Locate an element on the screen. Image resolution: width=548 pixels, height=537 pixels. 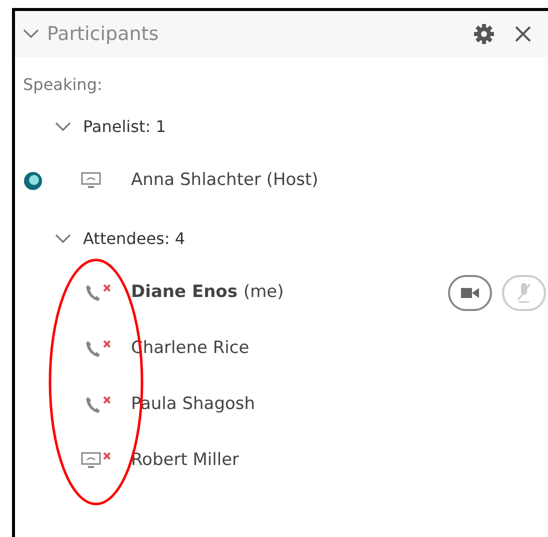
participant-name: Robert Miller is located at coordinates (185, 460).